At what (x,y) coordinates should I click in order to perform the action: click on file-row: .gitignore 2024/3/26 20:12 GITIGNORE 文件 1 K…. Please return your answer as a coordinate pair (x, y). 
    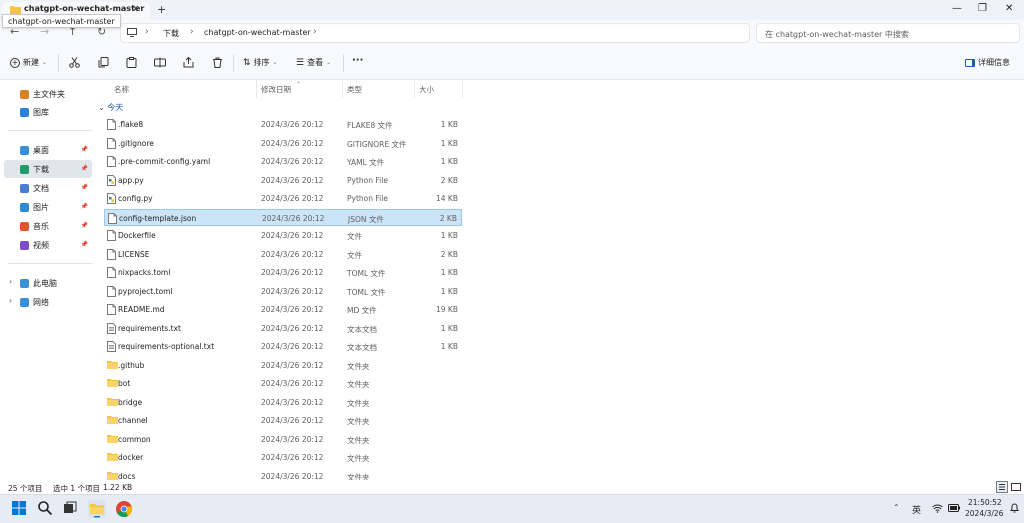
    Looking at the image, I should click on (283, 143).